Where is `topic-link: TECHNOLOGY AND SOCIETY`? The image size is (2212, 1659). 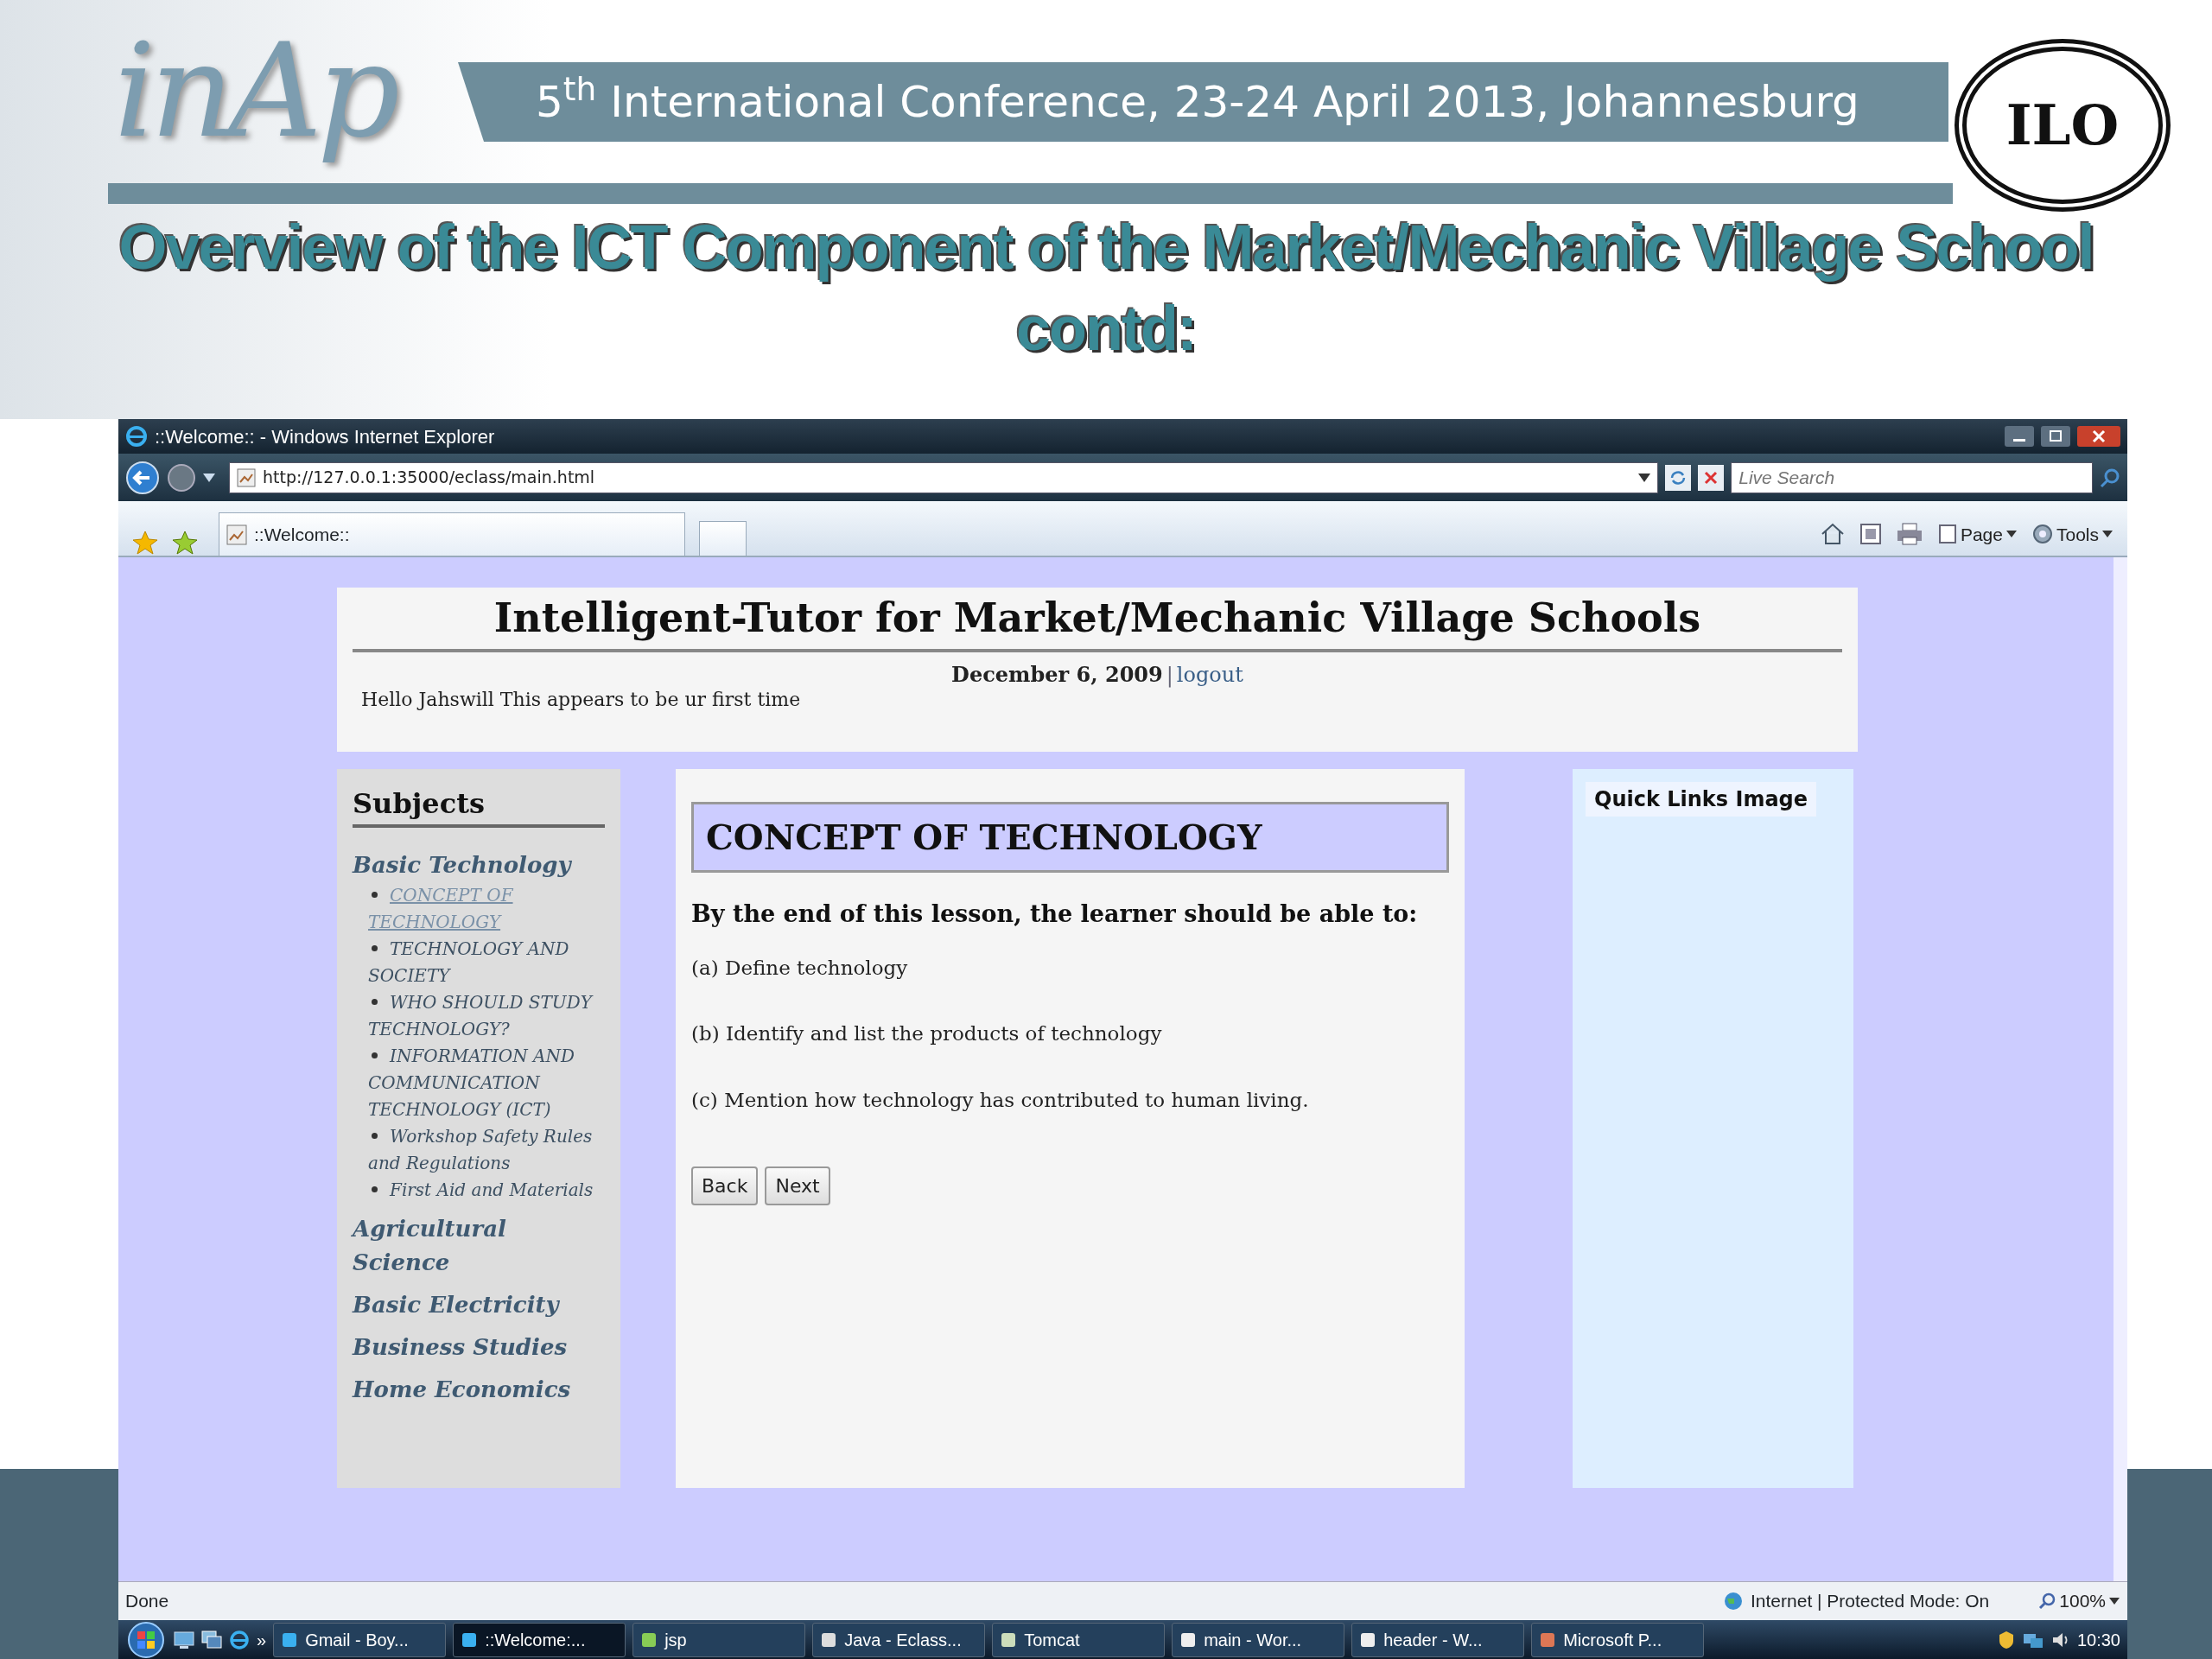
topic-link: TECHNOLOGY AND SOCIETY is located at coordinates (486, 963).